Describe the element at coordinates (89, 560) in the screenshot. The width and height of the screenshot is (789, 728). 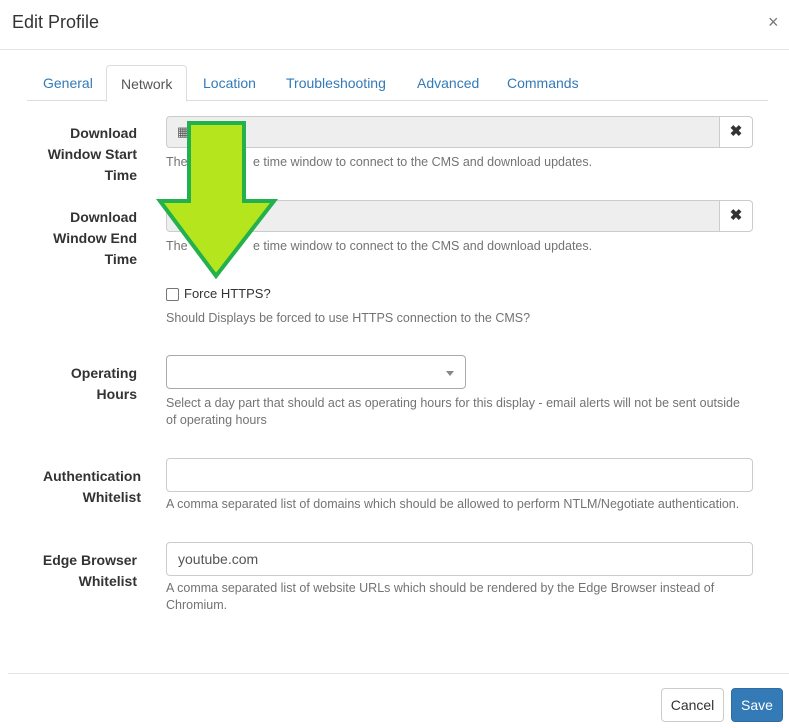
I see `edge-whitelist-label-line: Edge Browser` at that location.